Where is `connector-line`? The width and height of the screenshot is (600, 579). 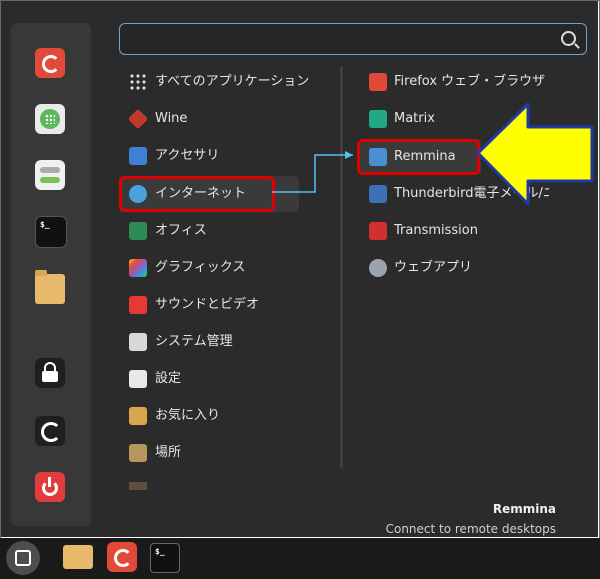 connector-line is located at coordinates (312, 173).